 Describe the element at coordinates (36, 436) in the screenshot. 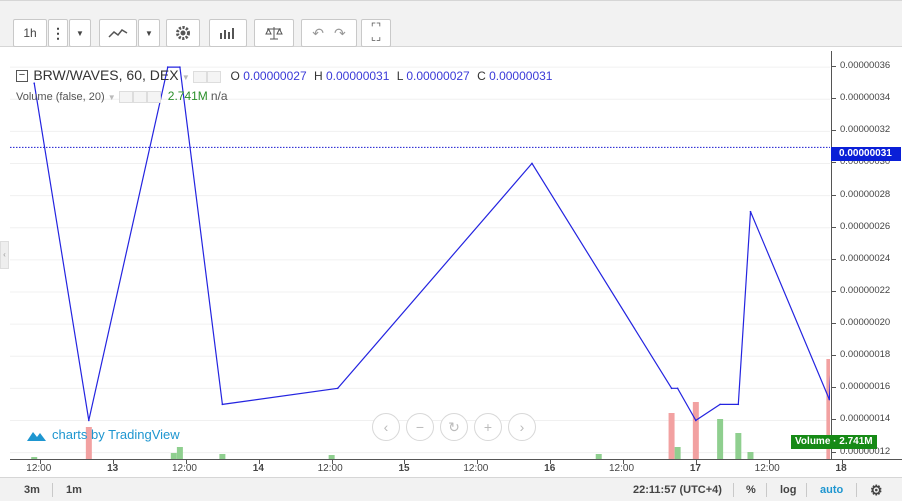

I see `tradingview-cloud-icon` at that location.